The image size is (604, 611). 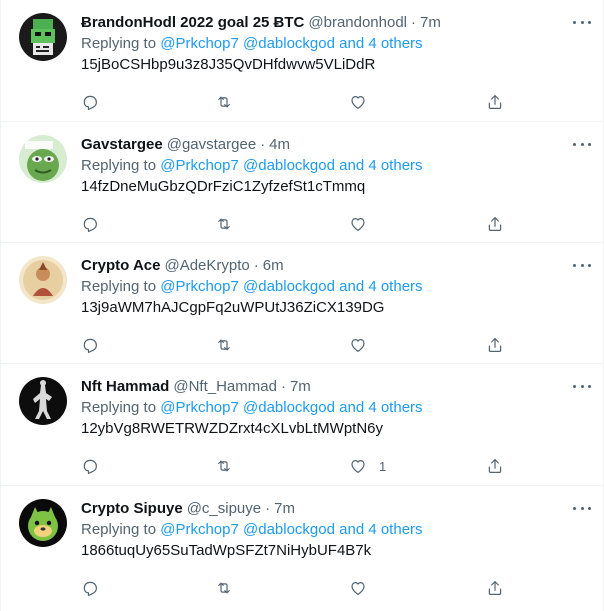 I want to click on user-handle: @brandonhodl, so click(x=357, y=23).